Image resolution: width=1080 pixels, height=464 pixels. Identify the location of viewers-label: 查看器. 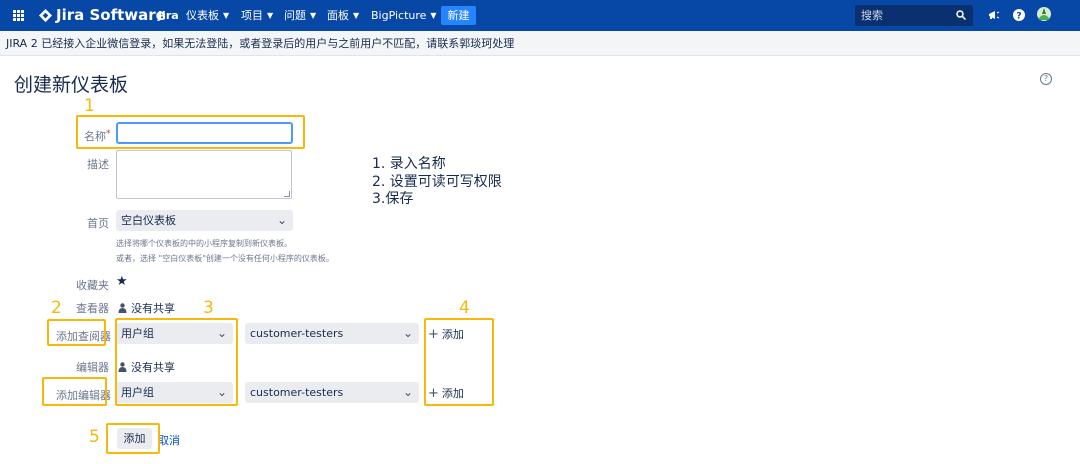
(92, 308).